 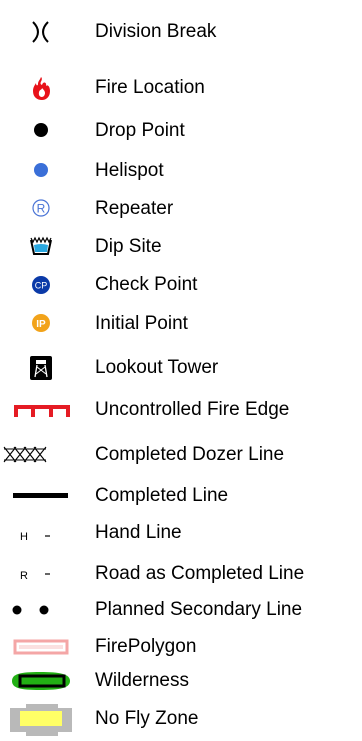 What do you see at coordinates (190, 454) in the screenshot?
I see `legend-label: Completed Dozer Line` at bounding box center [190, 454].